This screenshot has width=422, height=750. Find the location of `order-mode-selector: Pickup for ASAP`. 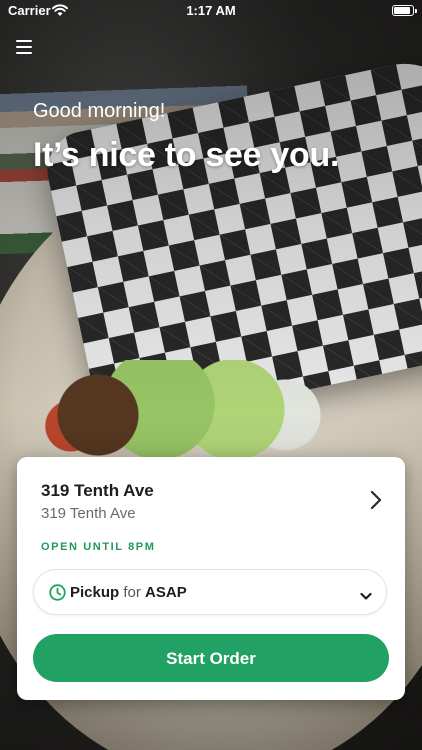

order-mode-selector: Pickup for ASAP is located at coordinates (210, 592).